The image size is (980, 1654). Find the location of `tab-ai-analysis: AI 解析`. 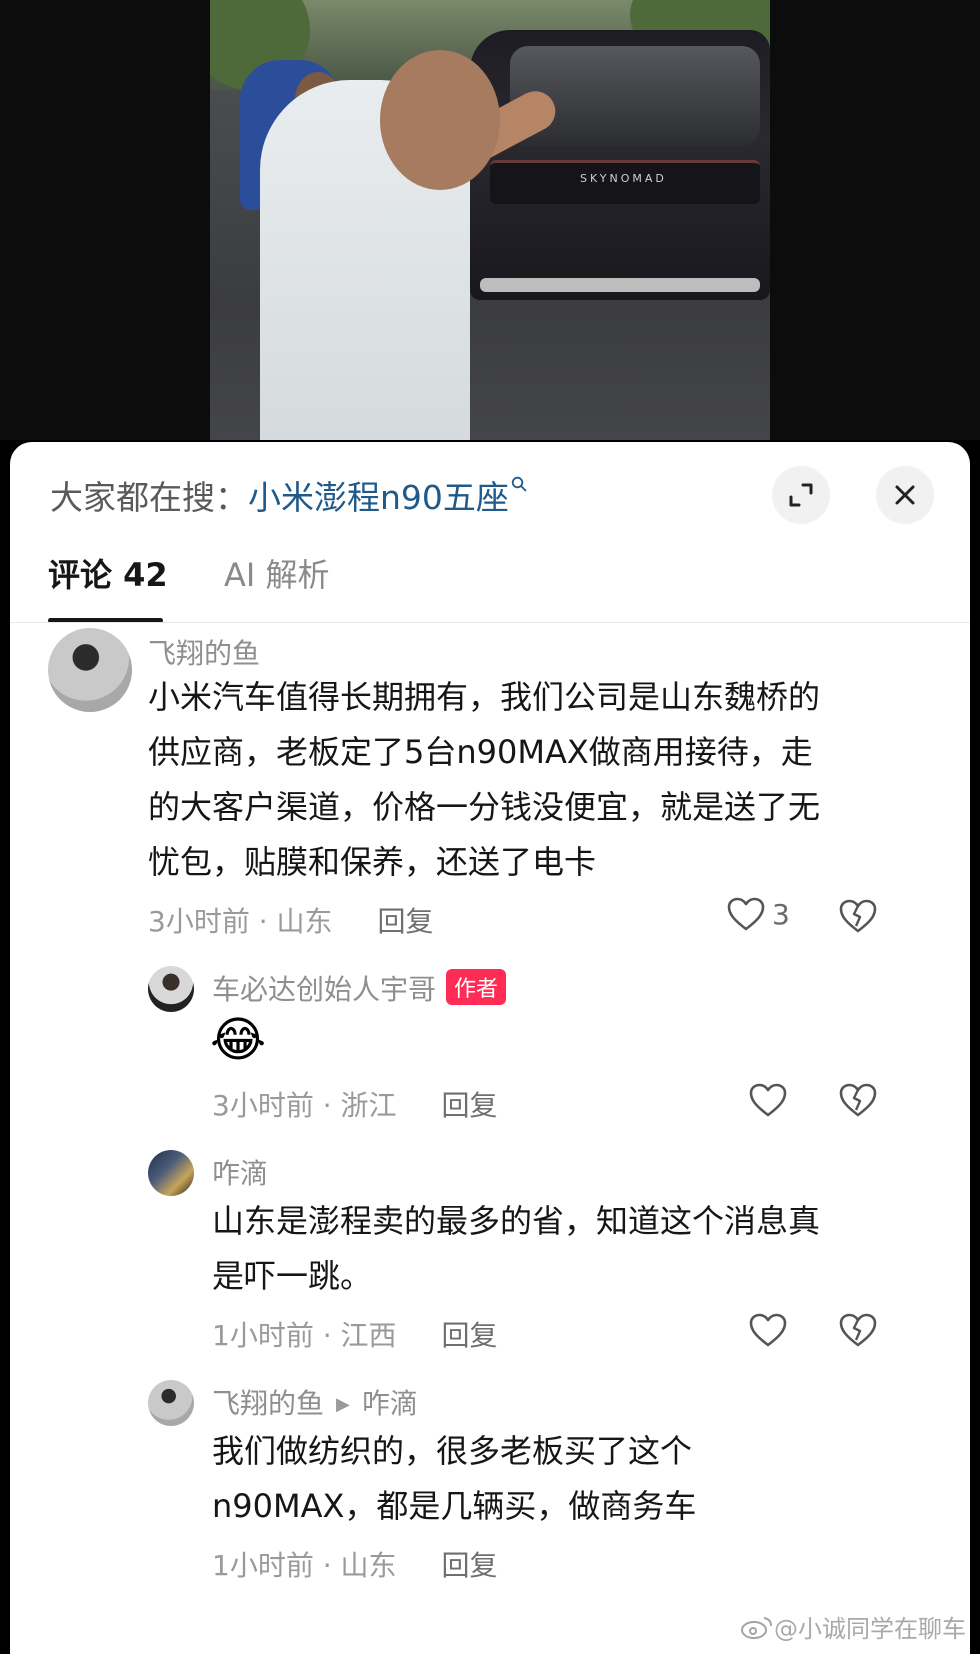

tab-ai-analysis: AI 解析 is located at coordinates (277, 573).